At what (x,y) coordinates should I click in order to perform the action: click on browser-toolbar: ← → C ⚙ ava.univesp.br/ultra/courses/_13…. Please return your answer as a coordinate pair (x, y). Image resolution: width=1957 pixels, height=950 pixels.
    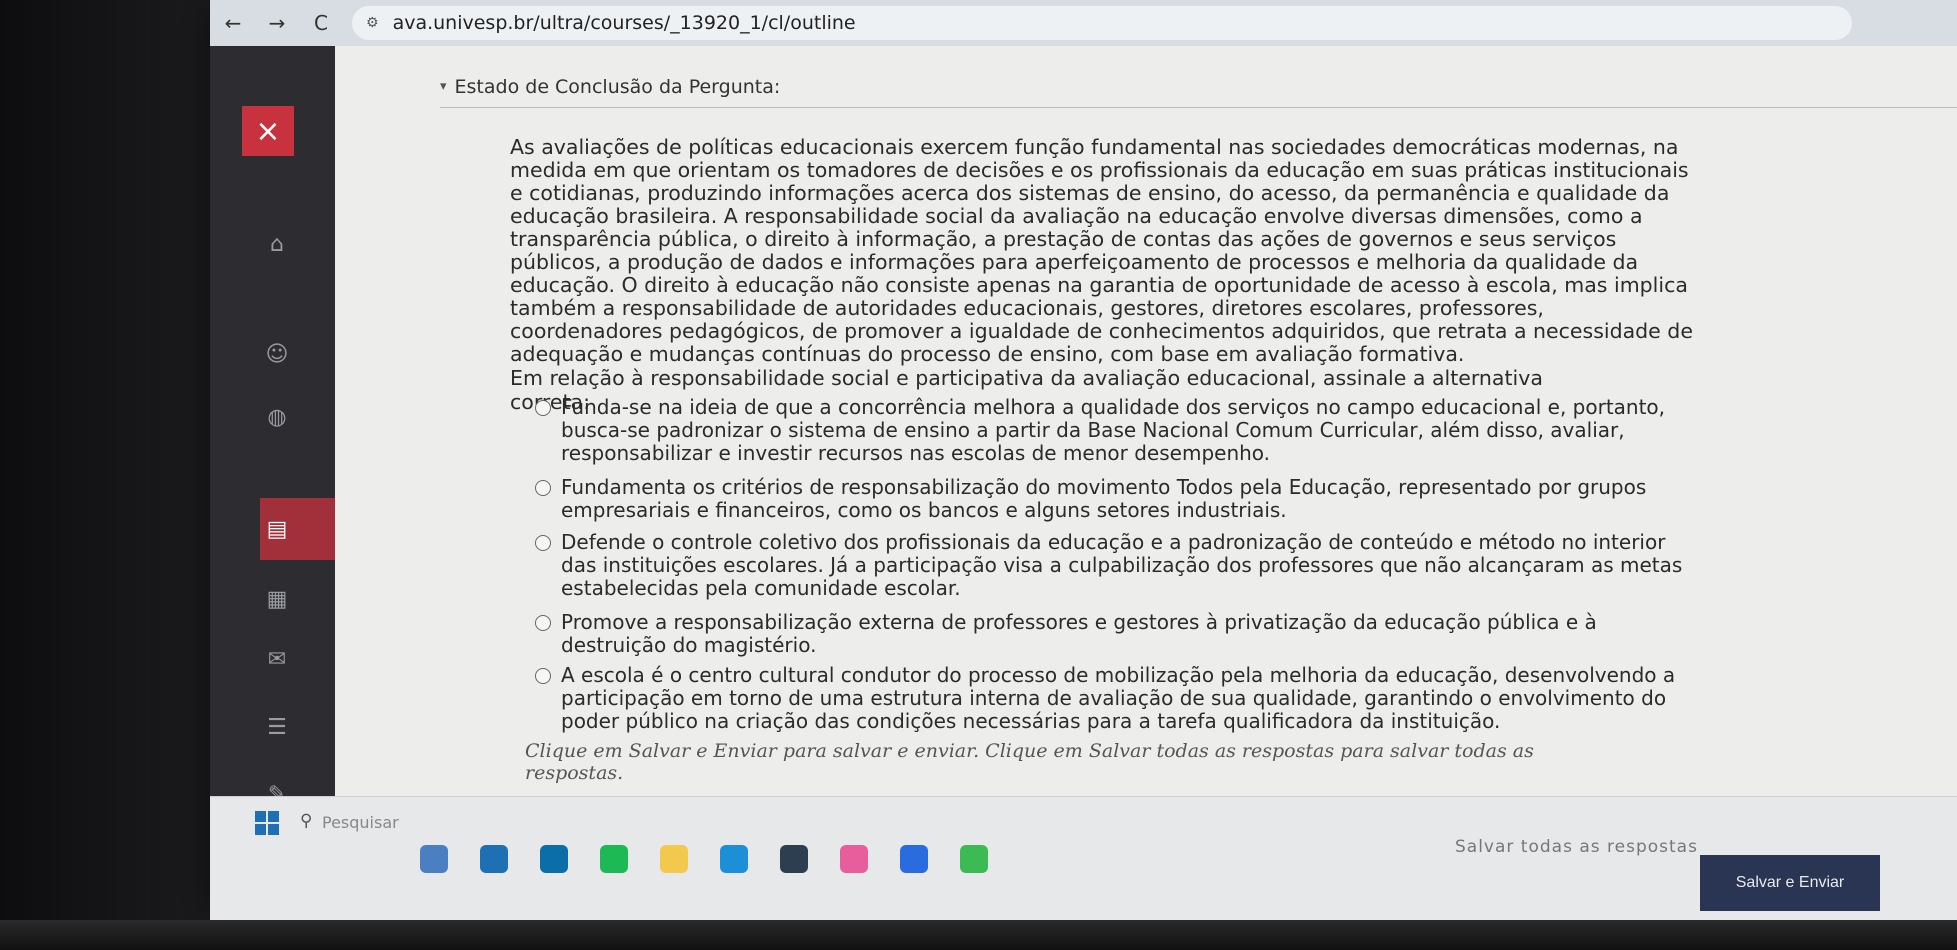
    Looking at the image, I should click on (1083, 23).